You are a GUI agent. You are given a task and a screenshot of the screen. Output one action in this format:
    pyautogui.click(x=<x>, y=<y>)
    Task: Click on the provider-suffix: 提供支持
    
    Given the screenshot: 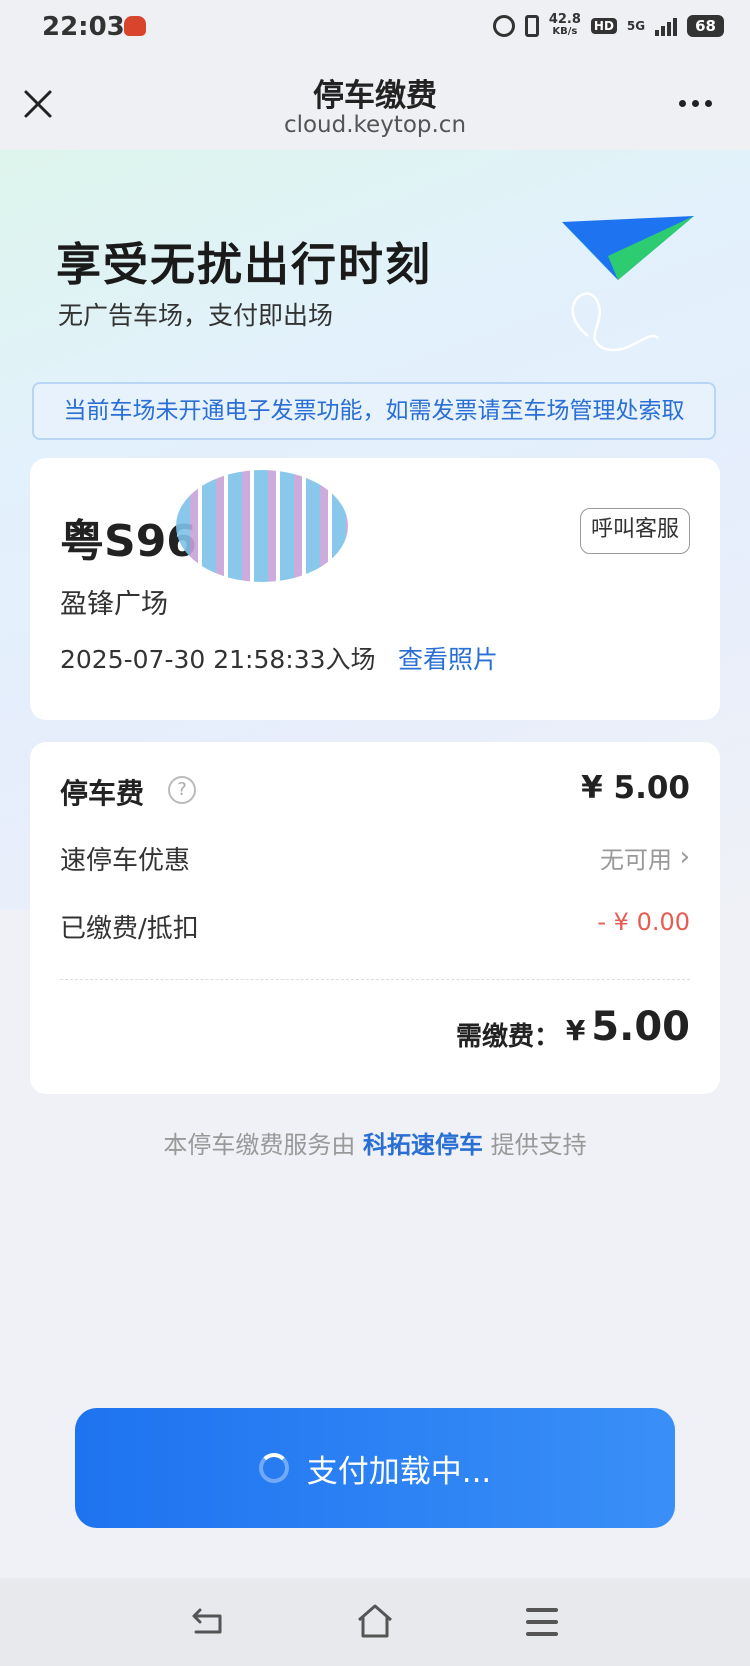 What is the action you would take?
    pyautogui.click(x=535, y=1145)
    